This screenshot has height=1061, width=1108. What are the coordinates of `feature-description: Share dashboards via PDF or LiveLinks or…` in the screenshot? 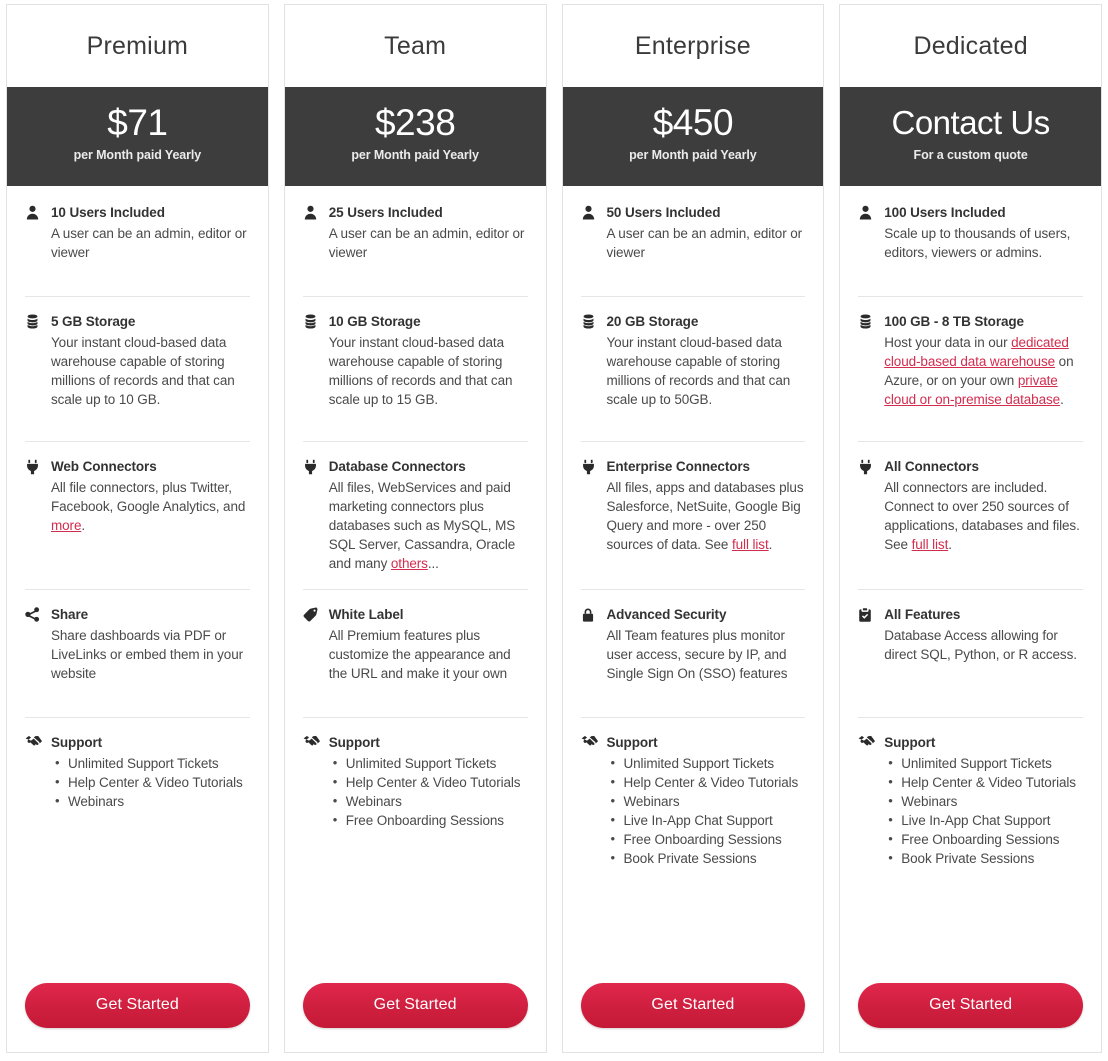 It's located at (147, 654).